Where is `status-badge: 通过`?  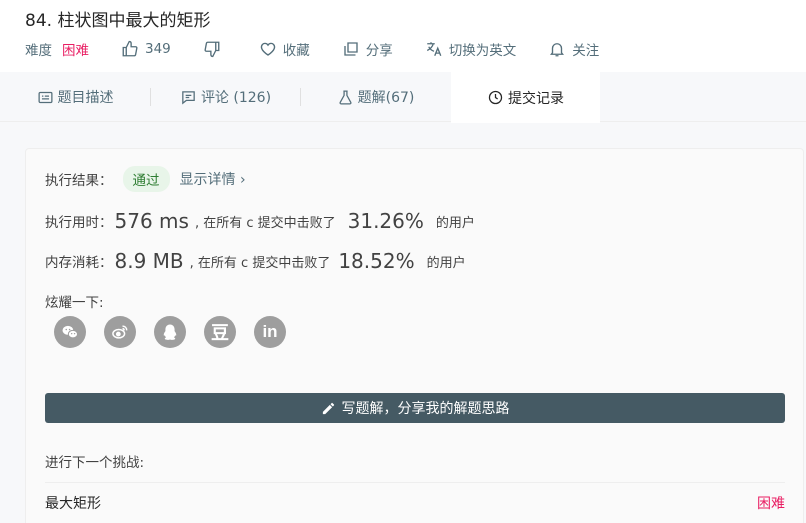
status-badge: 通过 is located at coordinates (146, 179).